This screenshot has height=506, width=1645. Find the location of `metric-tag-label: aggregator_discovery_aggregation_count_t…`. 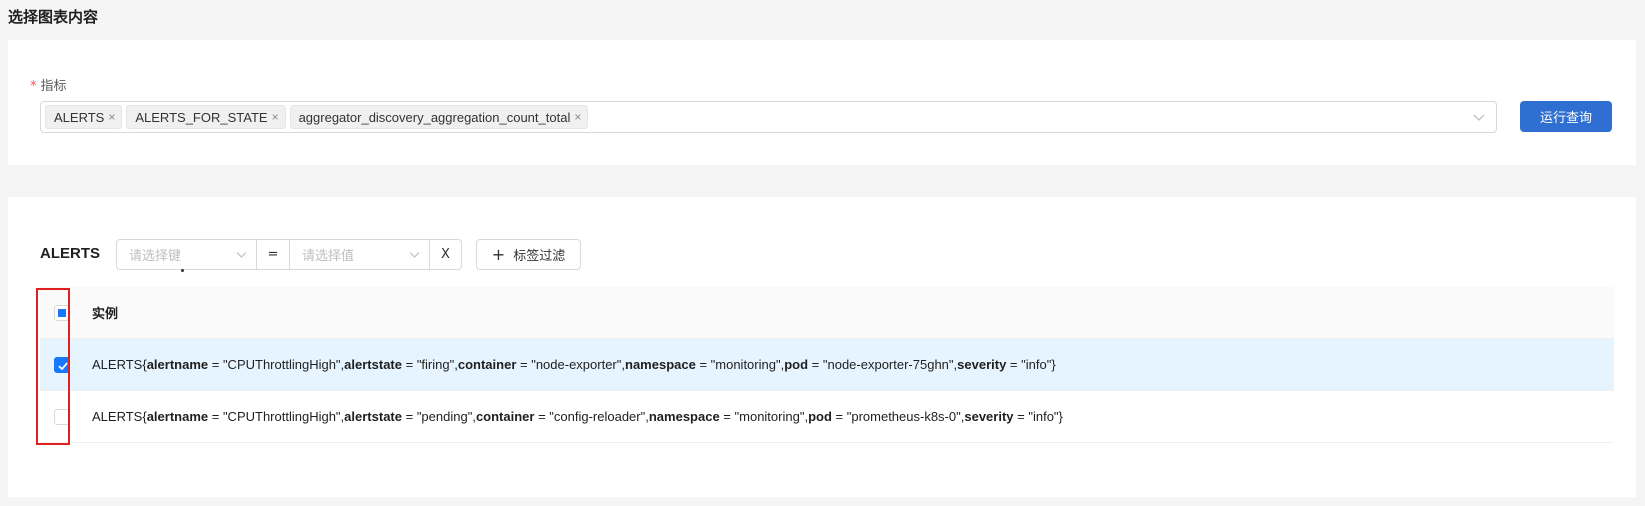

metric-tag-label: aggregator_discovery_aggregation_count_t… is located at coordinates (434, 117).